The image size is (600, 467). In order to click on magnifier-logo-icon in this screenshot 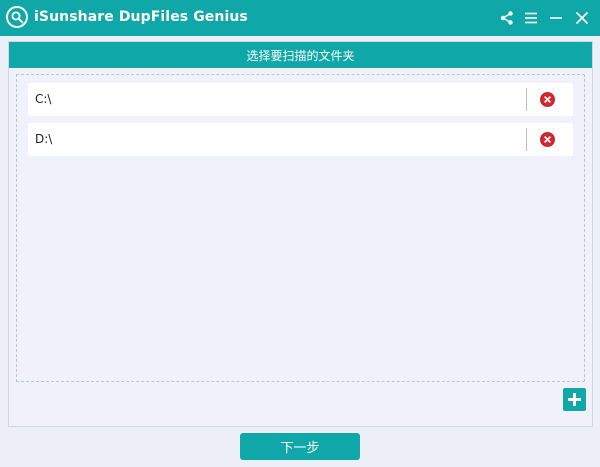, I will do `click(17, 17)`.